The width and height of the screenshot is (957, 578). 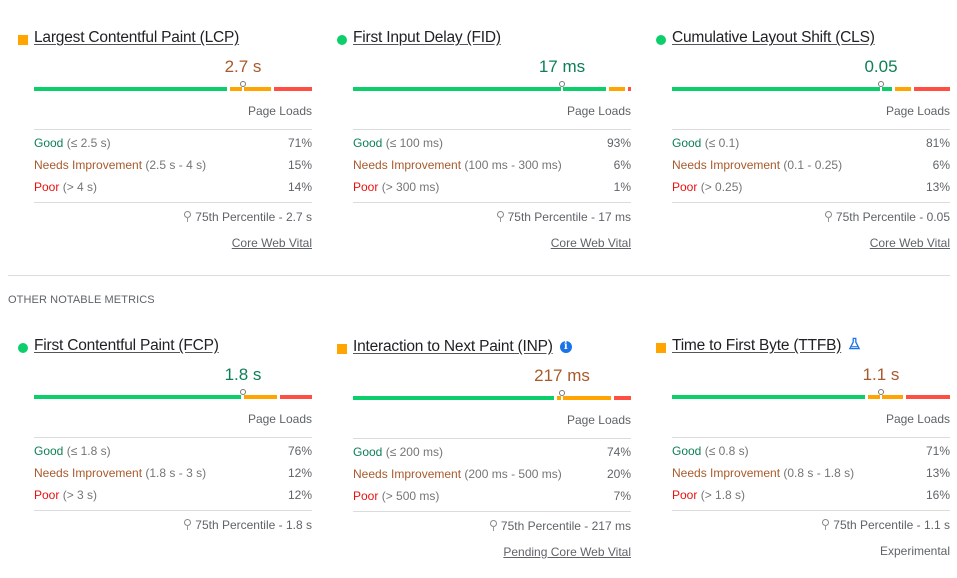 What do you see at coordinates (176, 473) in the screenshot?
I see `distribution-range: (1.8 s - 3 s)` at bounding box center [176, 473].